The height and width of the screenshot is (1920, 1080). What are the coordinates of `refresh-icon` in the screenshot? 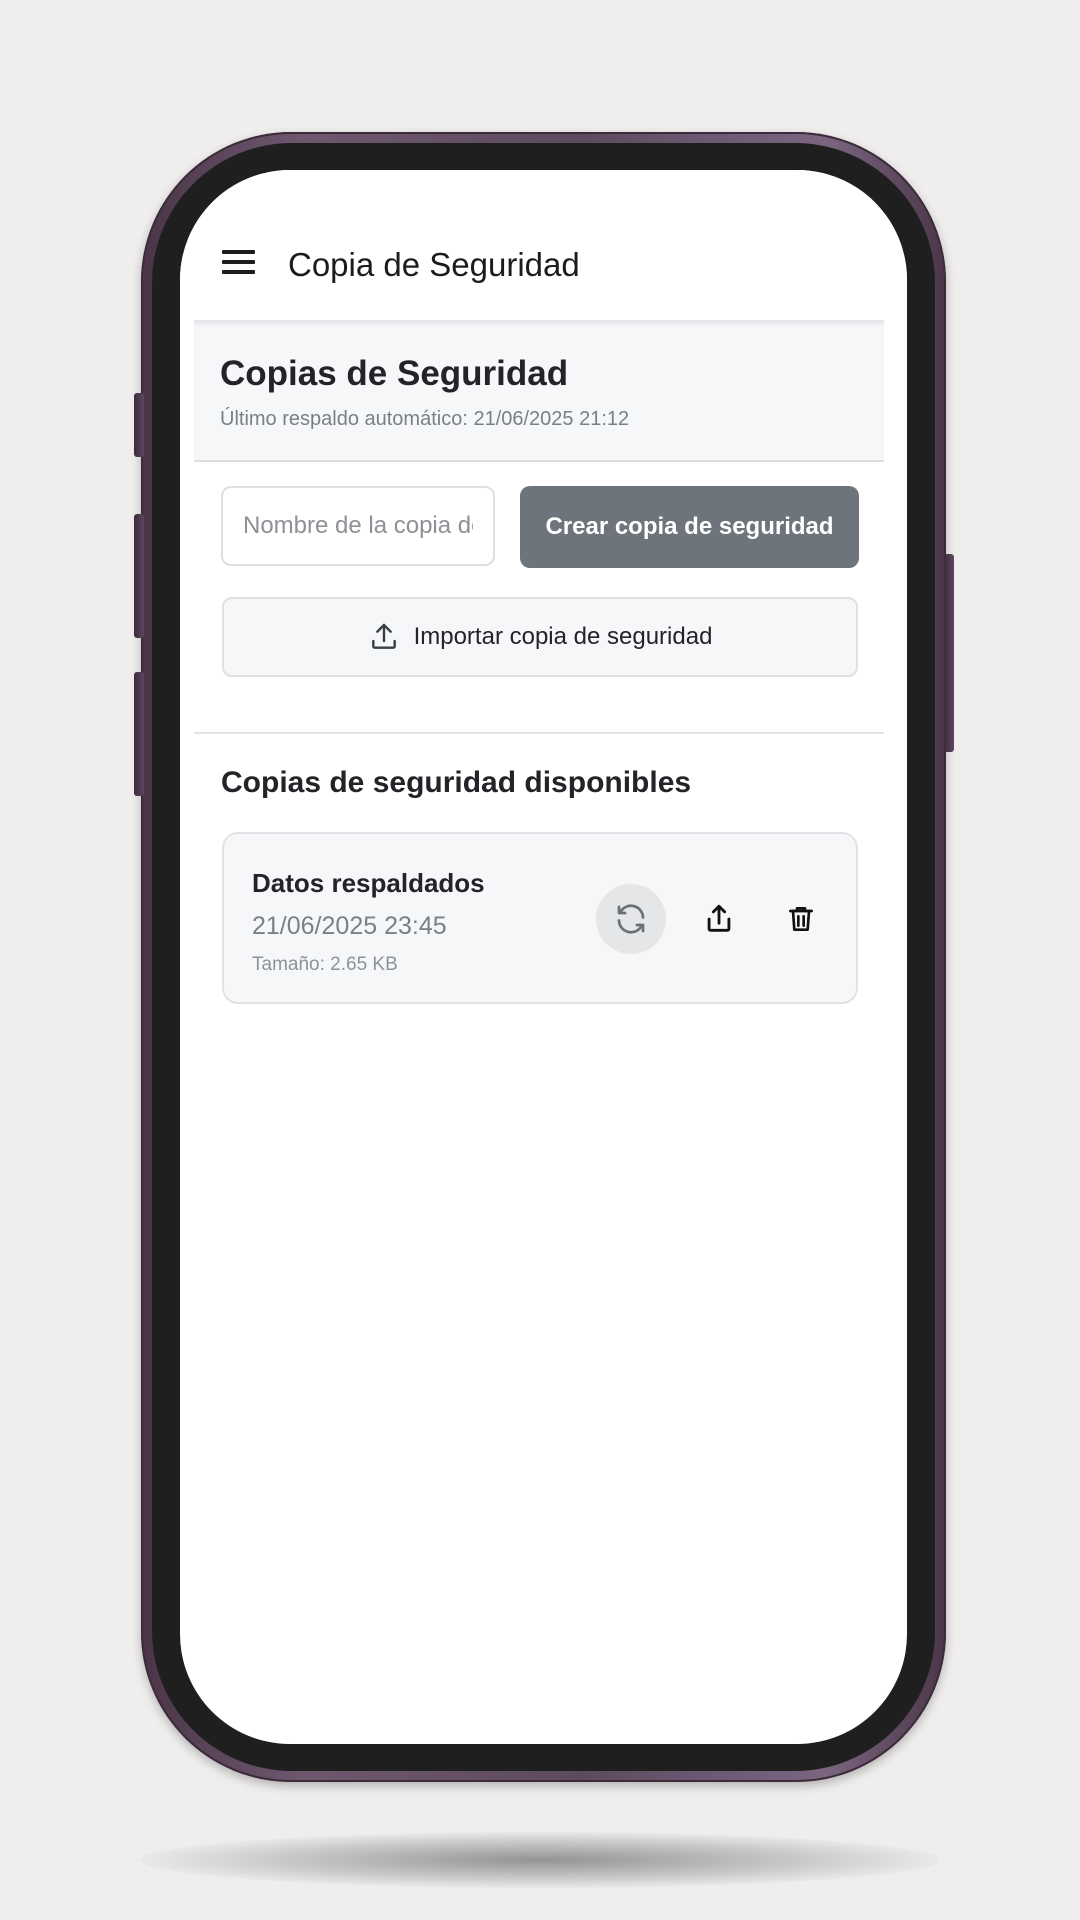 It's located at (631, 919).